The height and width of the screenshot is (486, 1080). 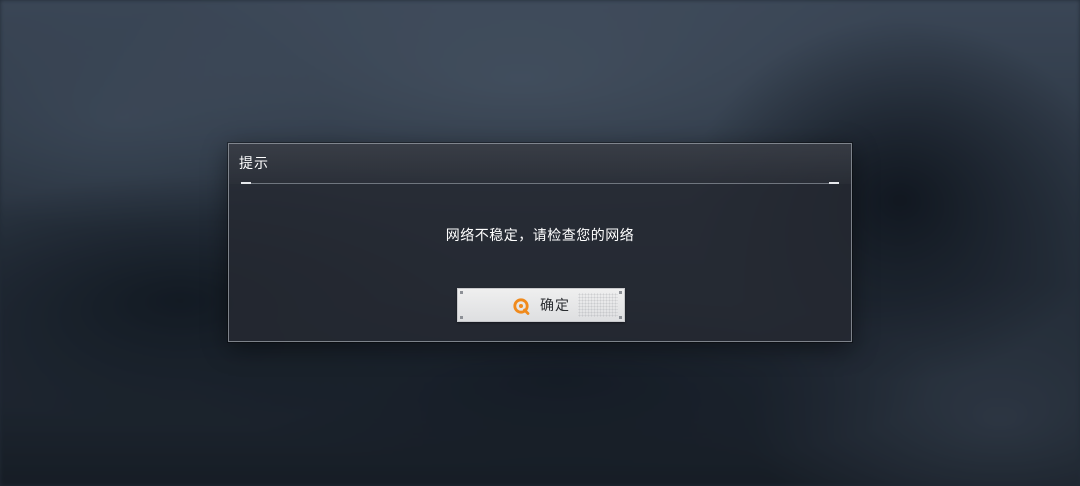 I want to click on confirm-button-label: 确定, so click(x=555, y=306).